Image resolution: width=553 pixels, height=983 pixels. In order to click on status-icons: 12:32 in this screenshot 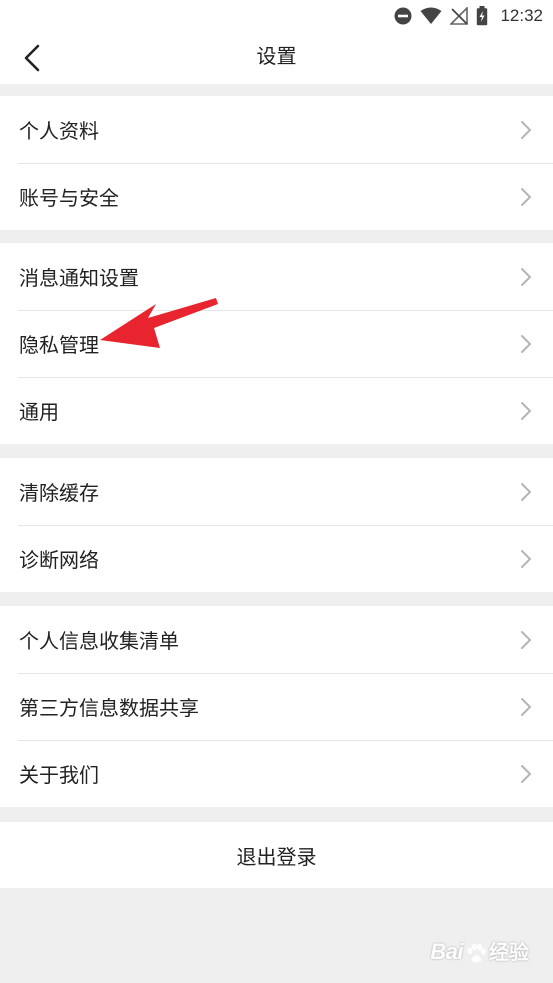, I will do `click(468, 16)`.